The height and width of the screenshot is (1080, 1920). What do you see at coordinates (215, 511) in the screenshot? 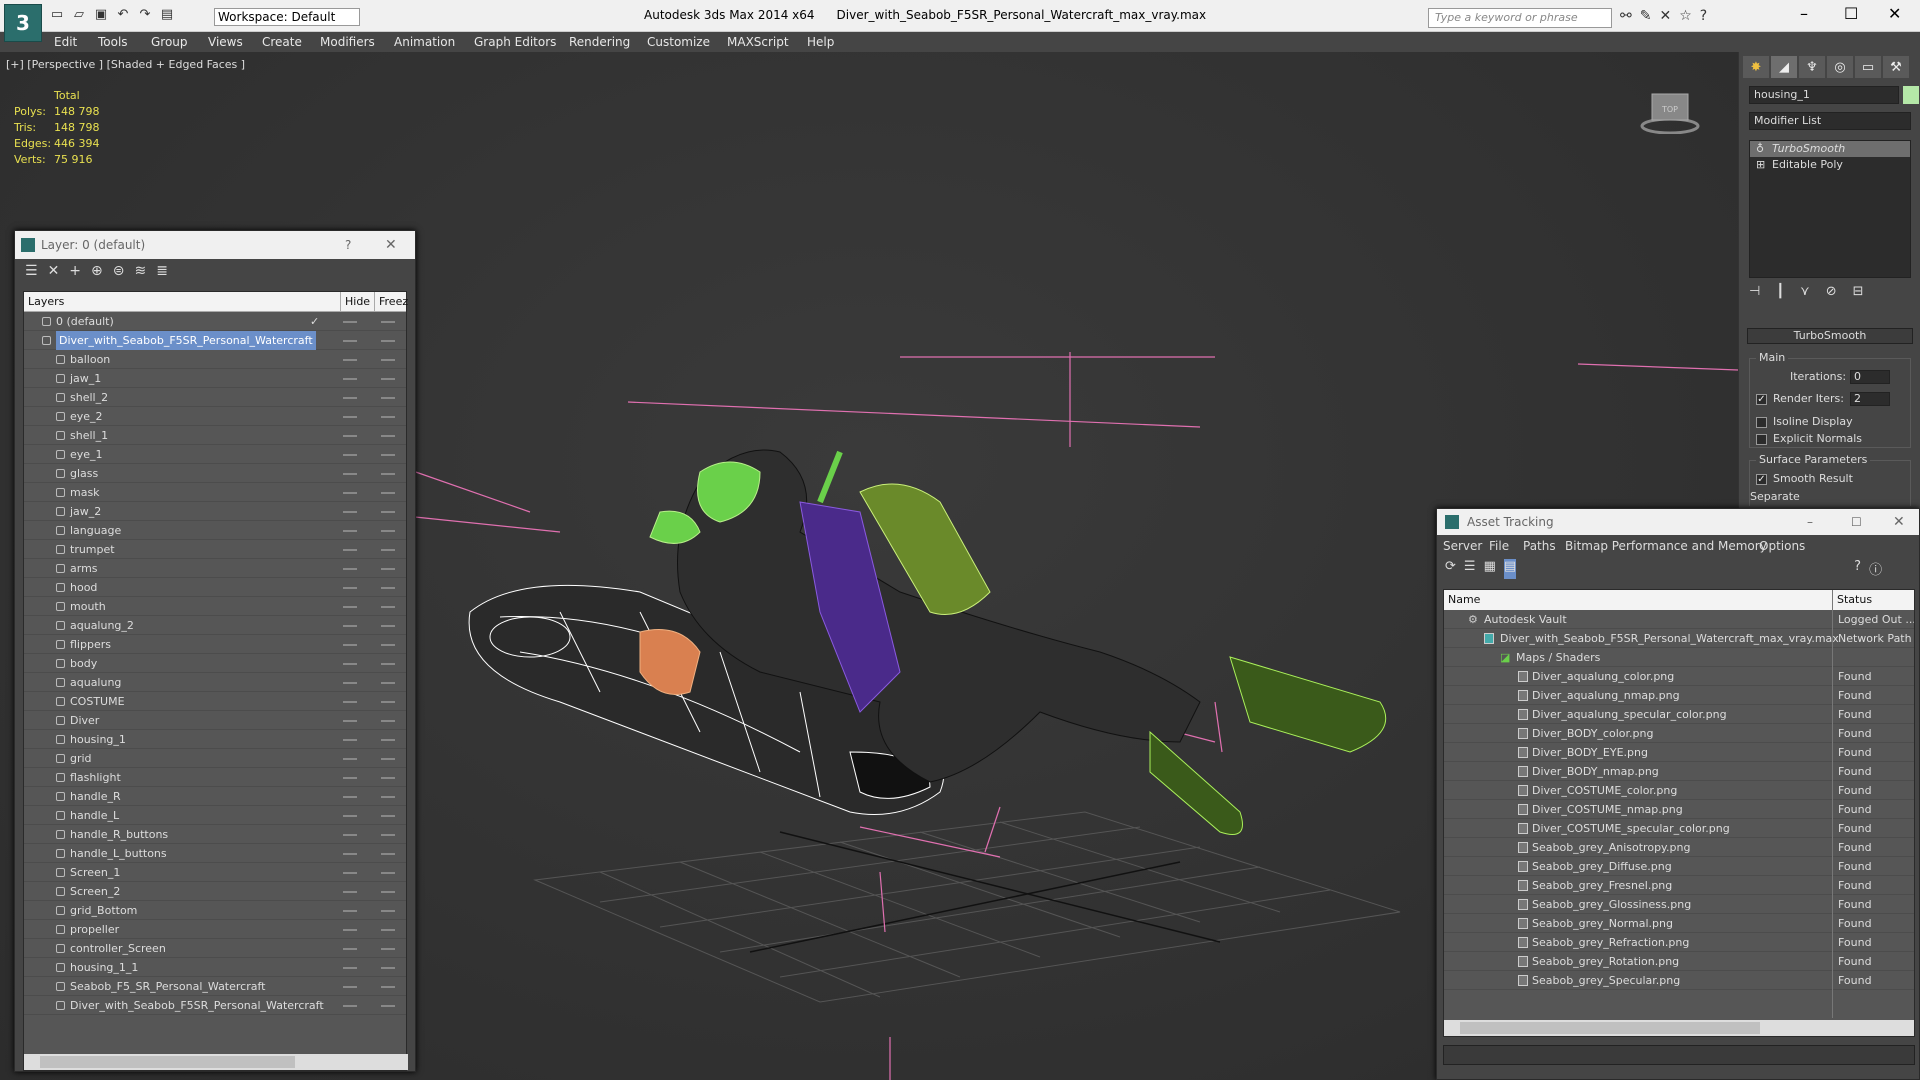
I see `layer-object-row: jaw_2` at bounding box center [215, 511].